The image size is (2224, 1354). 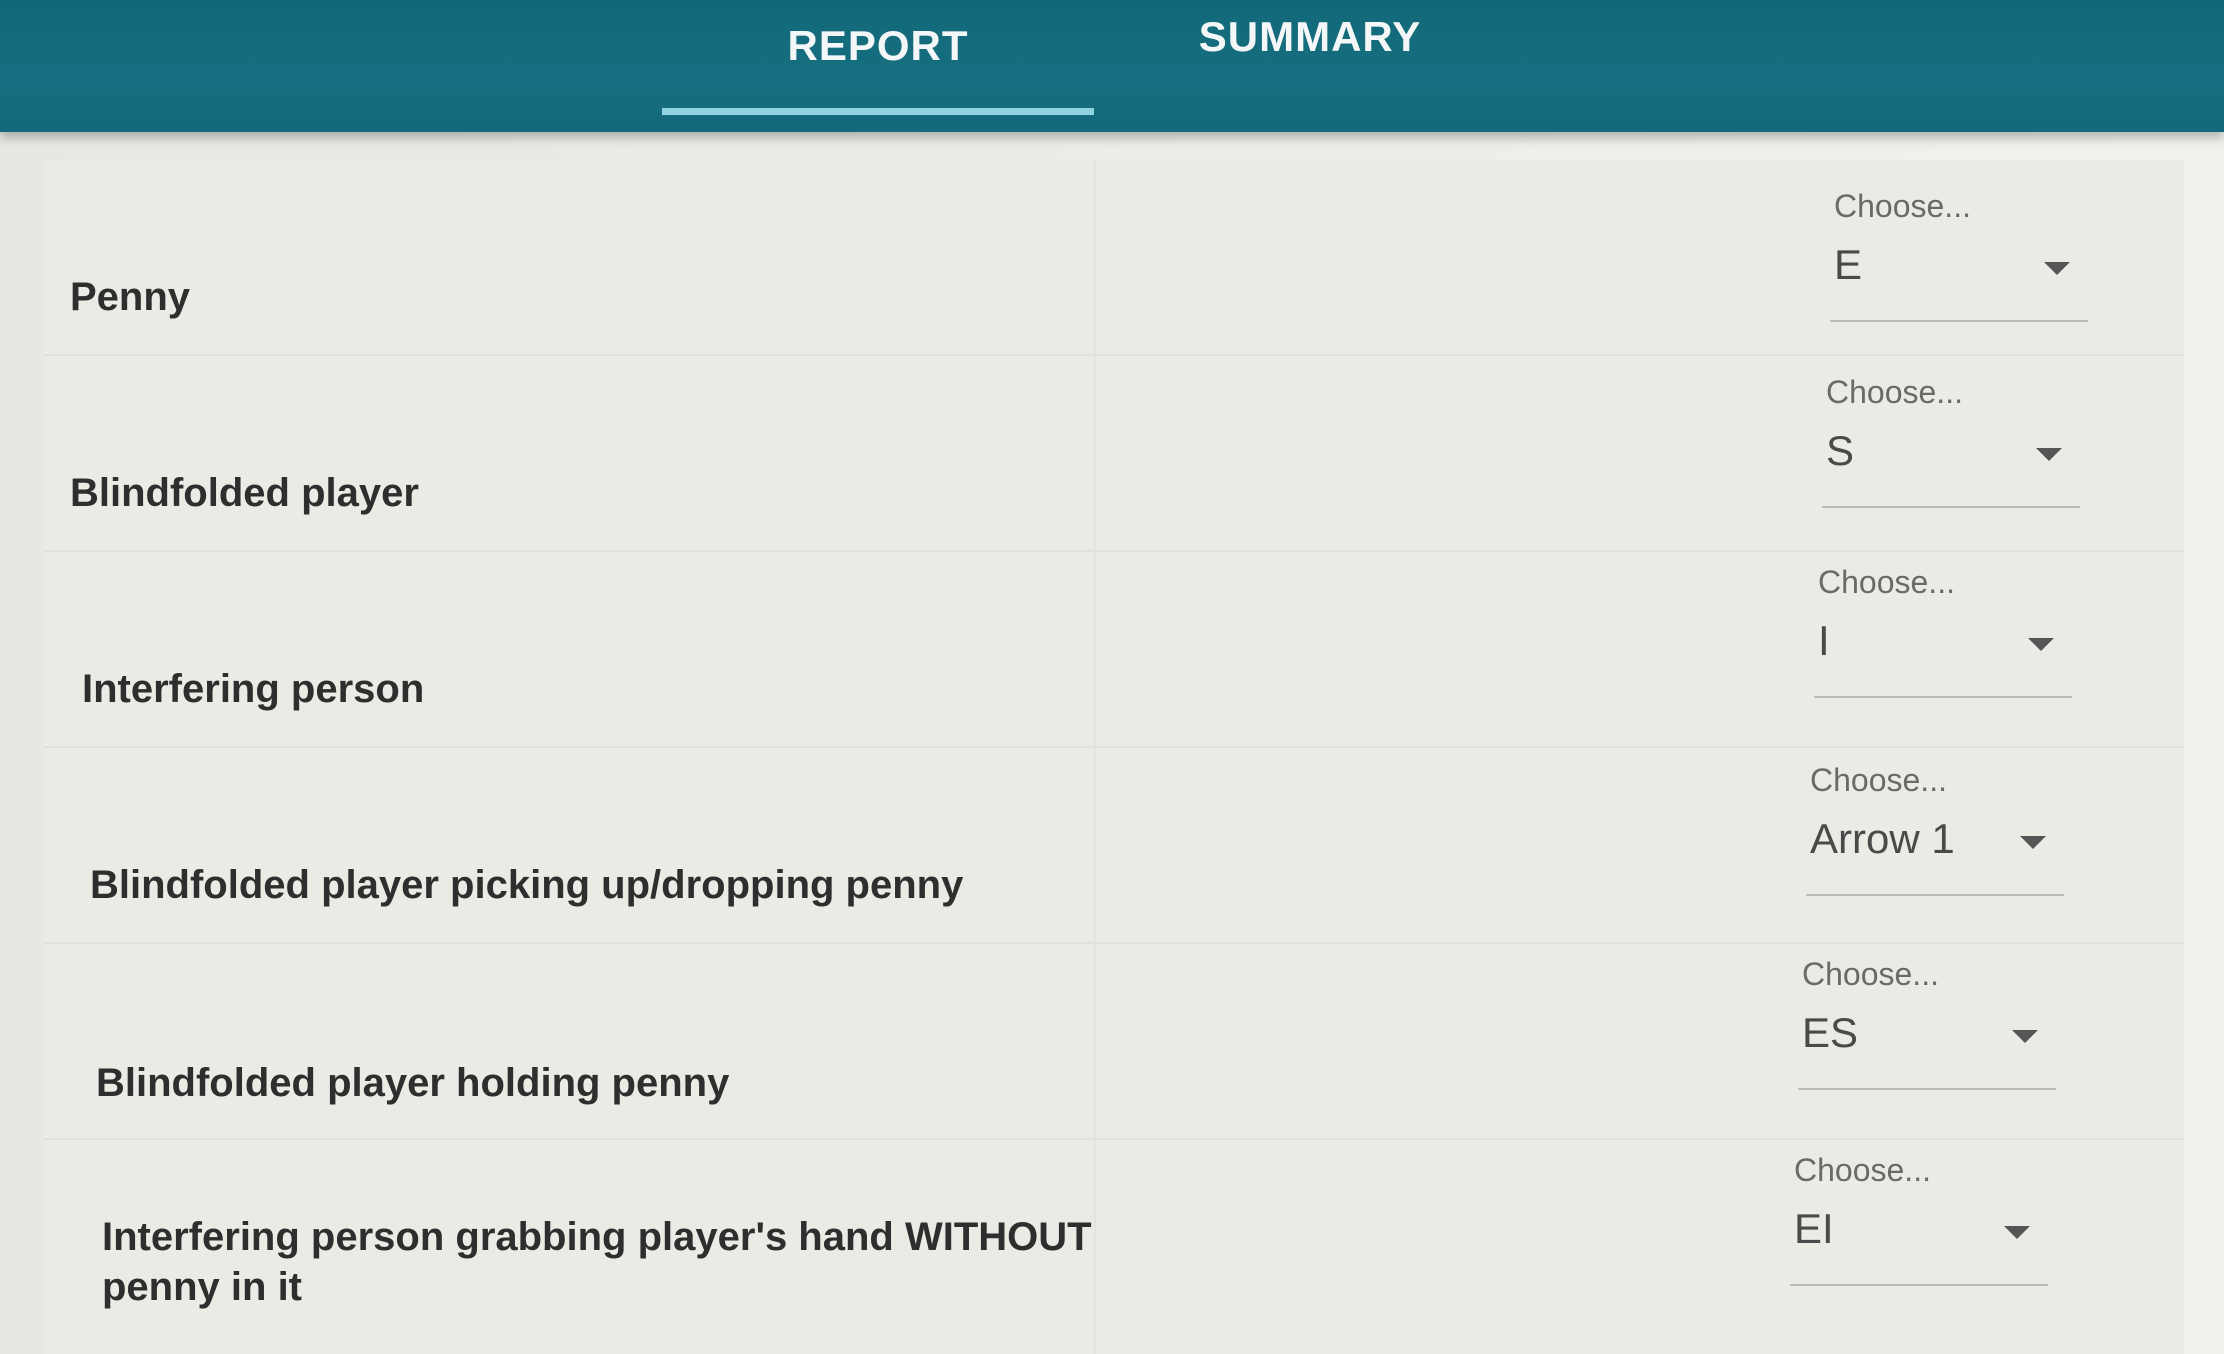 I want to click on row-label: Interfering person, so click(x=253, y=689).